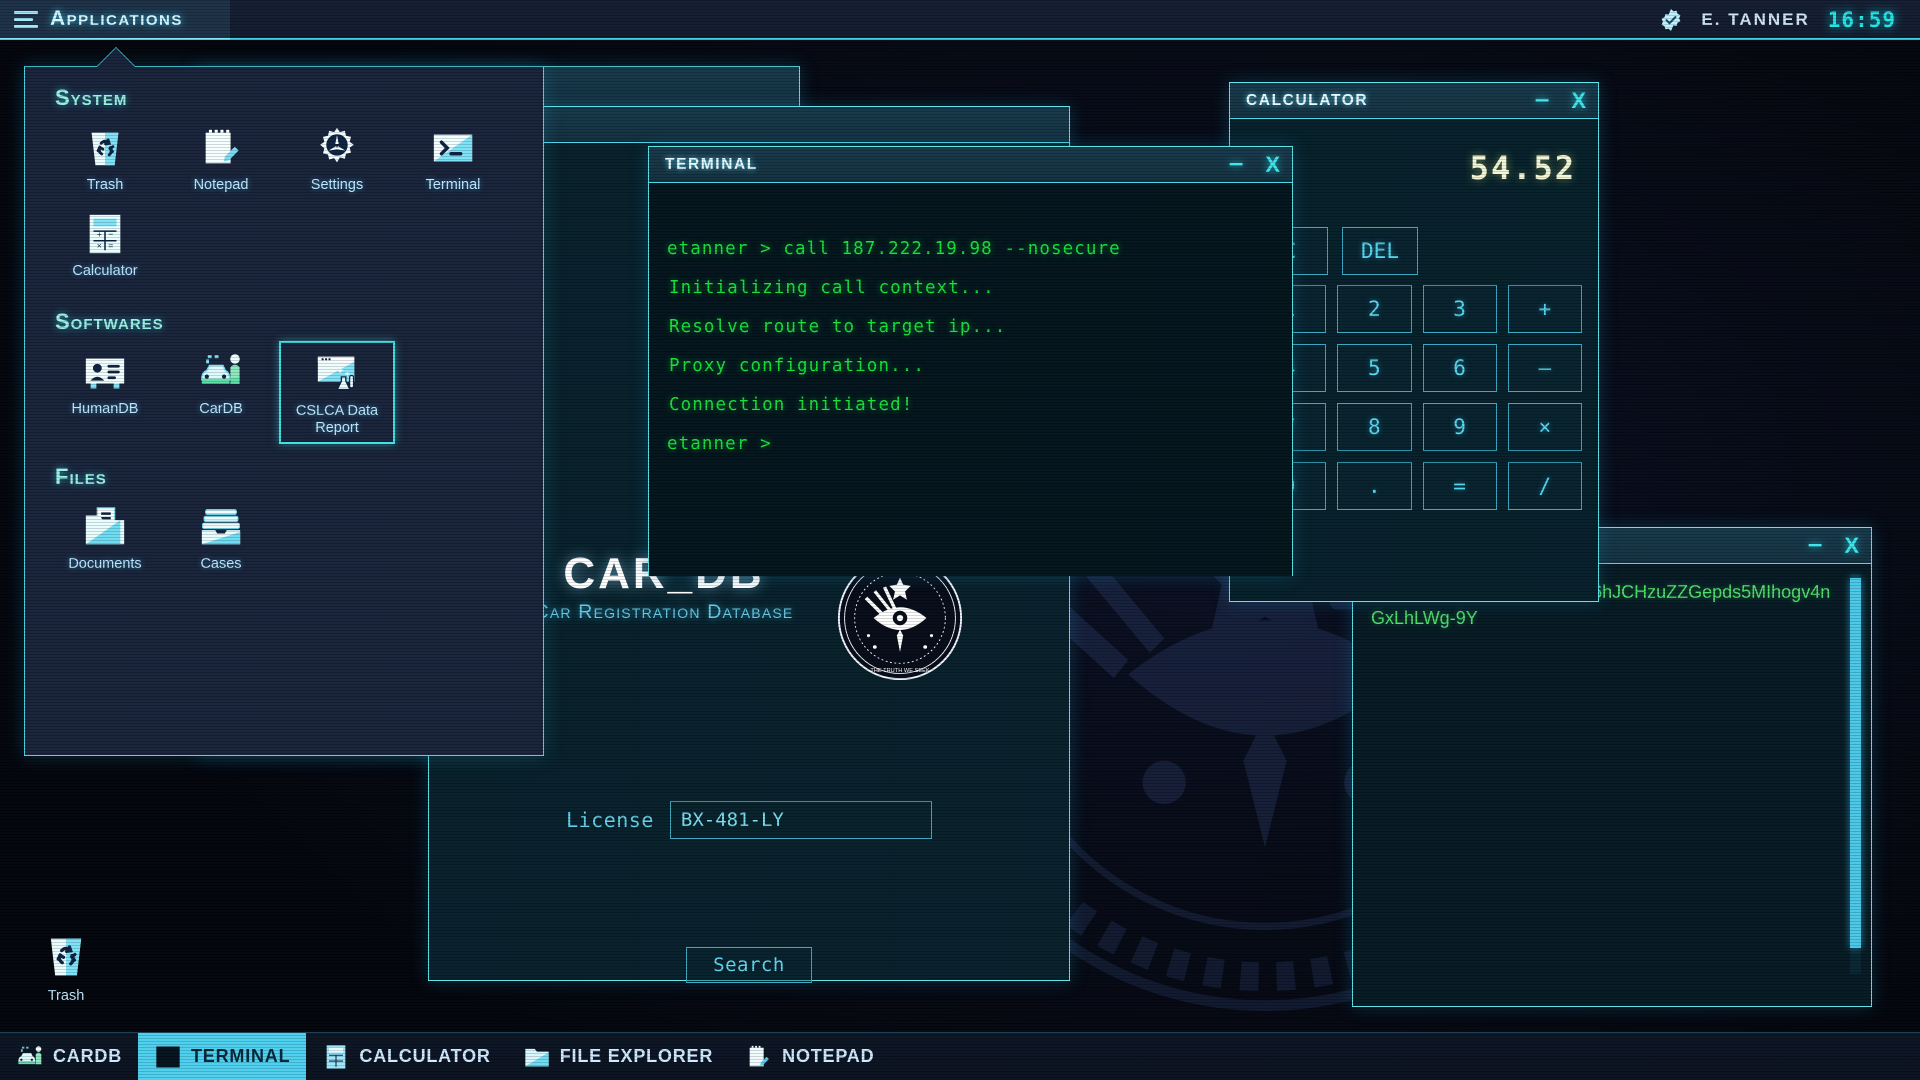 The image size is (1920, 1080). What do you see at coordinates (1417, 397) in the screenshot?
I see `calculator-keypad: 1 2 3 + 4 5 6 – 7 8 9 × 0 . = /` at bounding box center [1417, 397].